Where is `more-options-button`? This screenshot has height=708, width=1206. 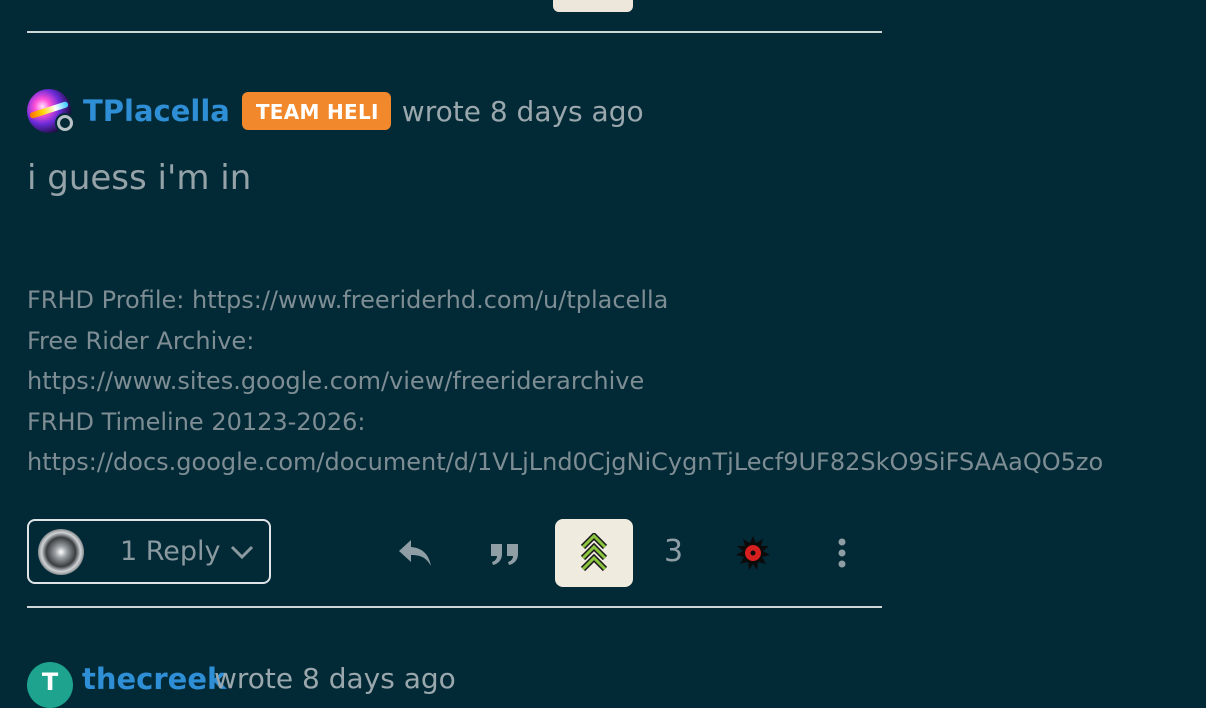
more-options-button is located at coordinates (842, 553).